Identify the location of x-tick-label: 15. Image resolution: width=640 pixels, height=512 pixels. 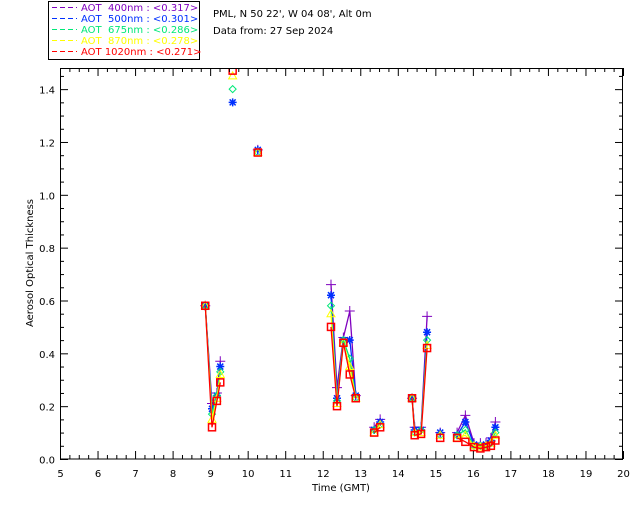
(435, 474).